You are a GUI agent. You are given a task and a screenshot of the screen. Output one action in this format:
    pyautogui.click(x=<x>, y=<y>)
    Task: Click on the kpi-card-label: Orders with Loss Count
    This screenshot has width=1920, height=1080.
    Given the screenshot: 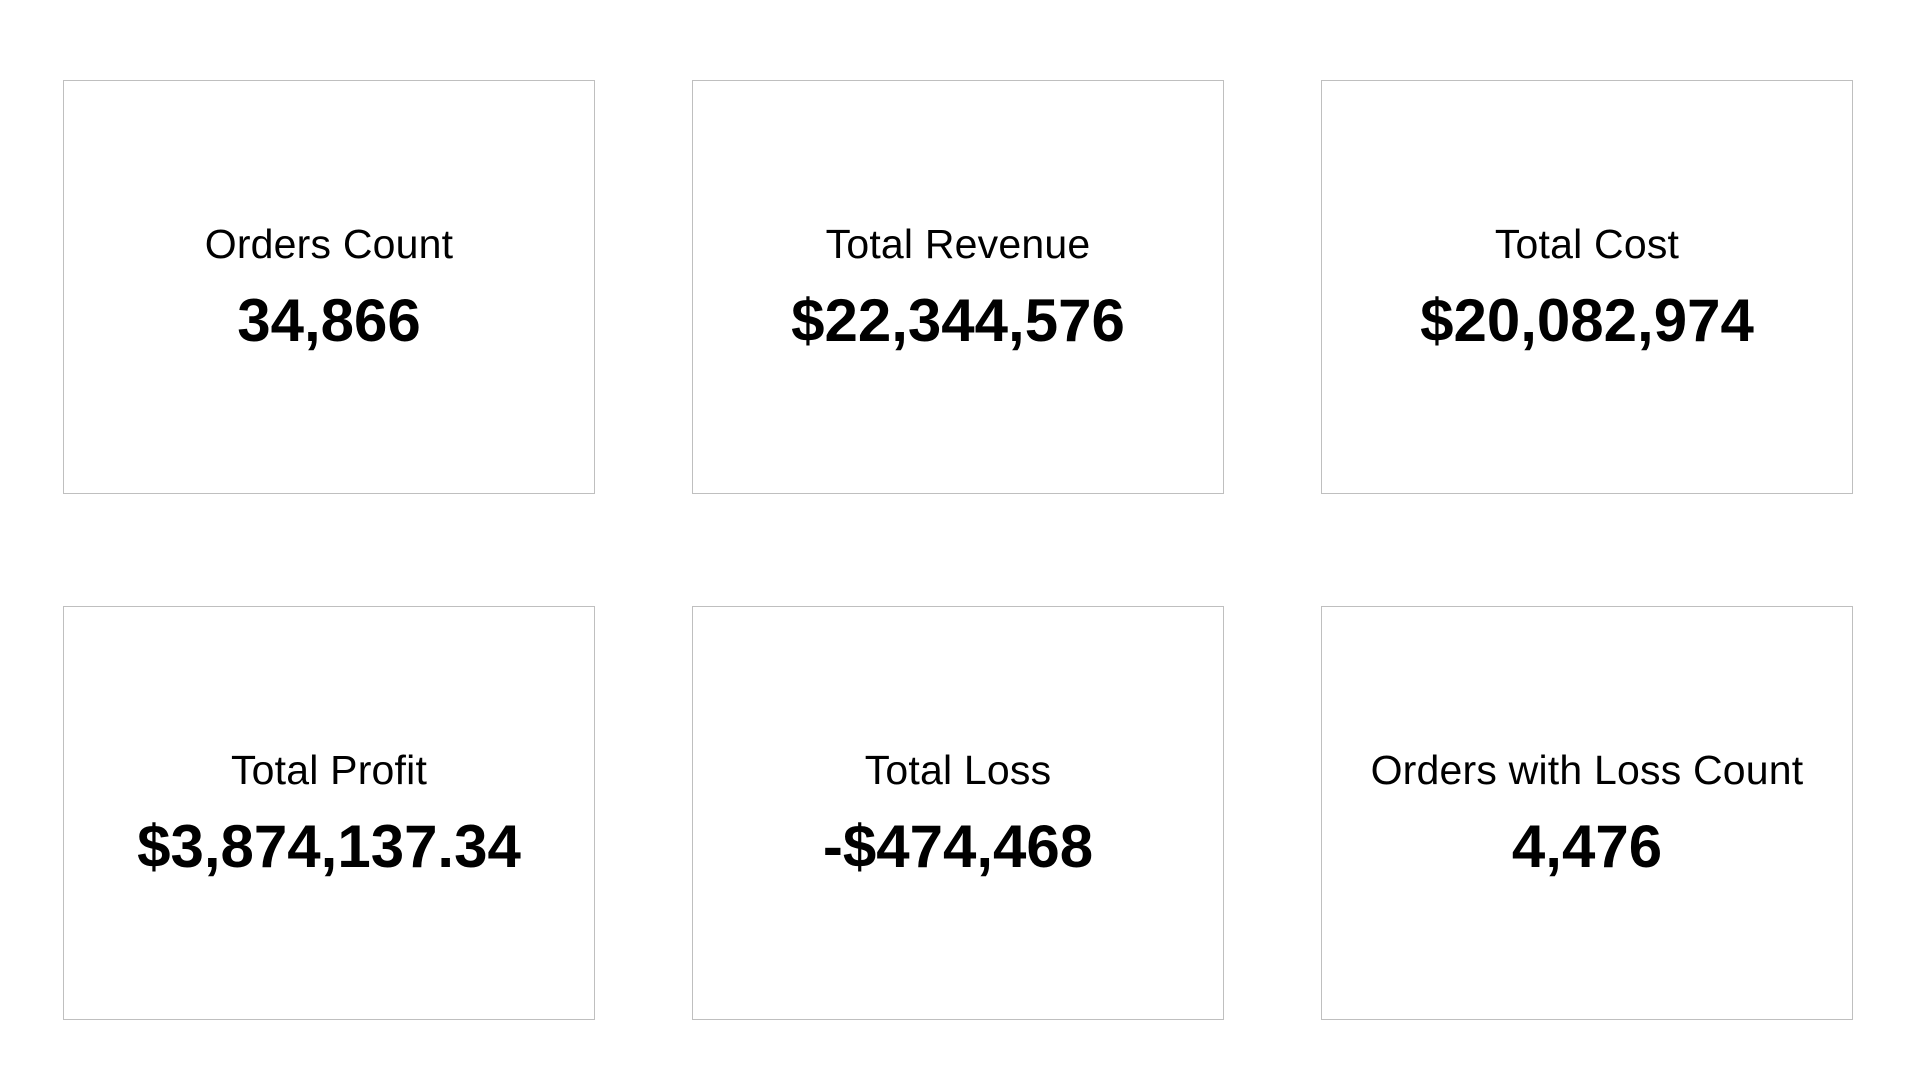 What is the action you would take?
    pyautogui.click(x=1587, y=769)
    